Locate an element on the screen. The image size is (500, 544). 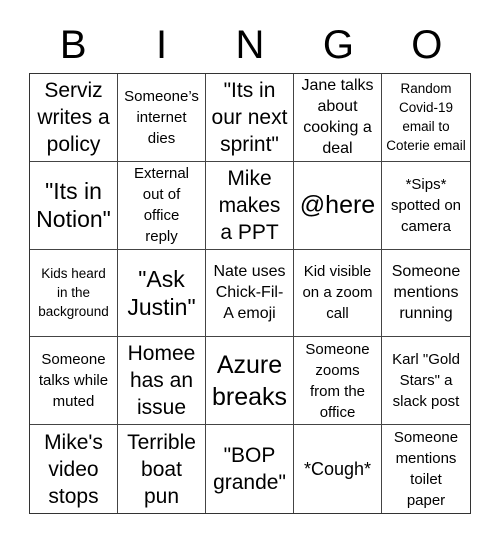
header-letter-n: N is located at coordinates (250, 45).